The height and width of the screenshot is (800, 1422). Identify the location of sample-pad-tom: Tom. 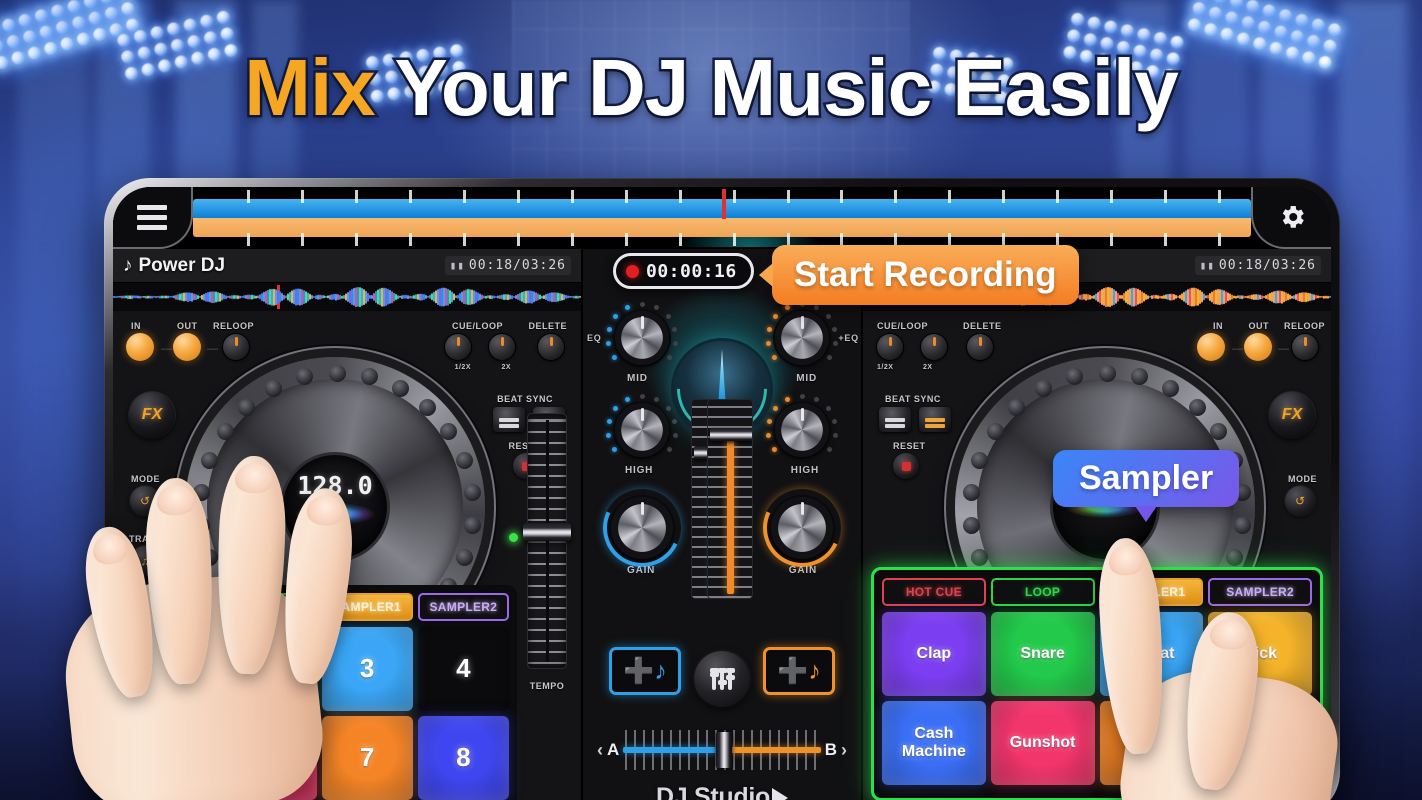
(1260, 743).